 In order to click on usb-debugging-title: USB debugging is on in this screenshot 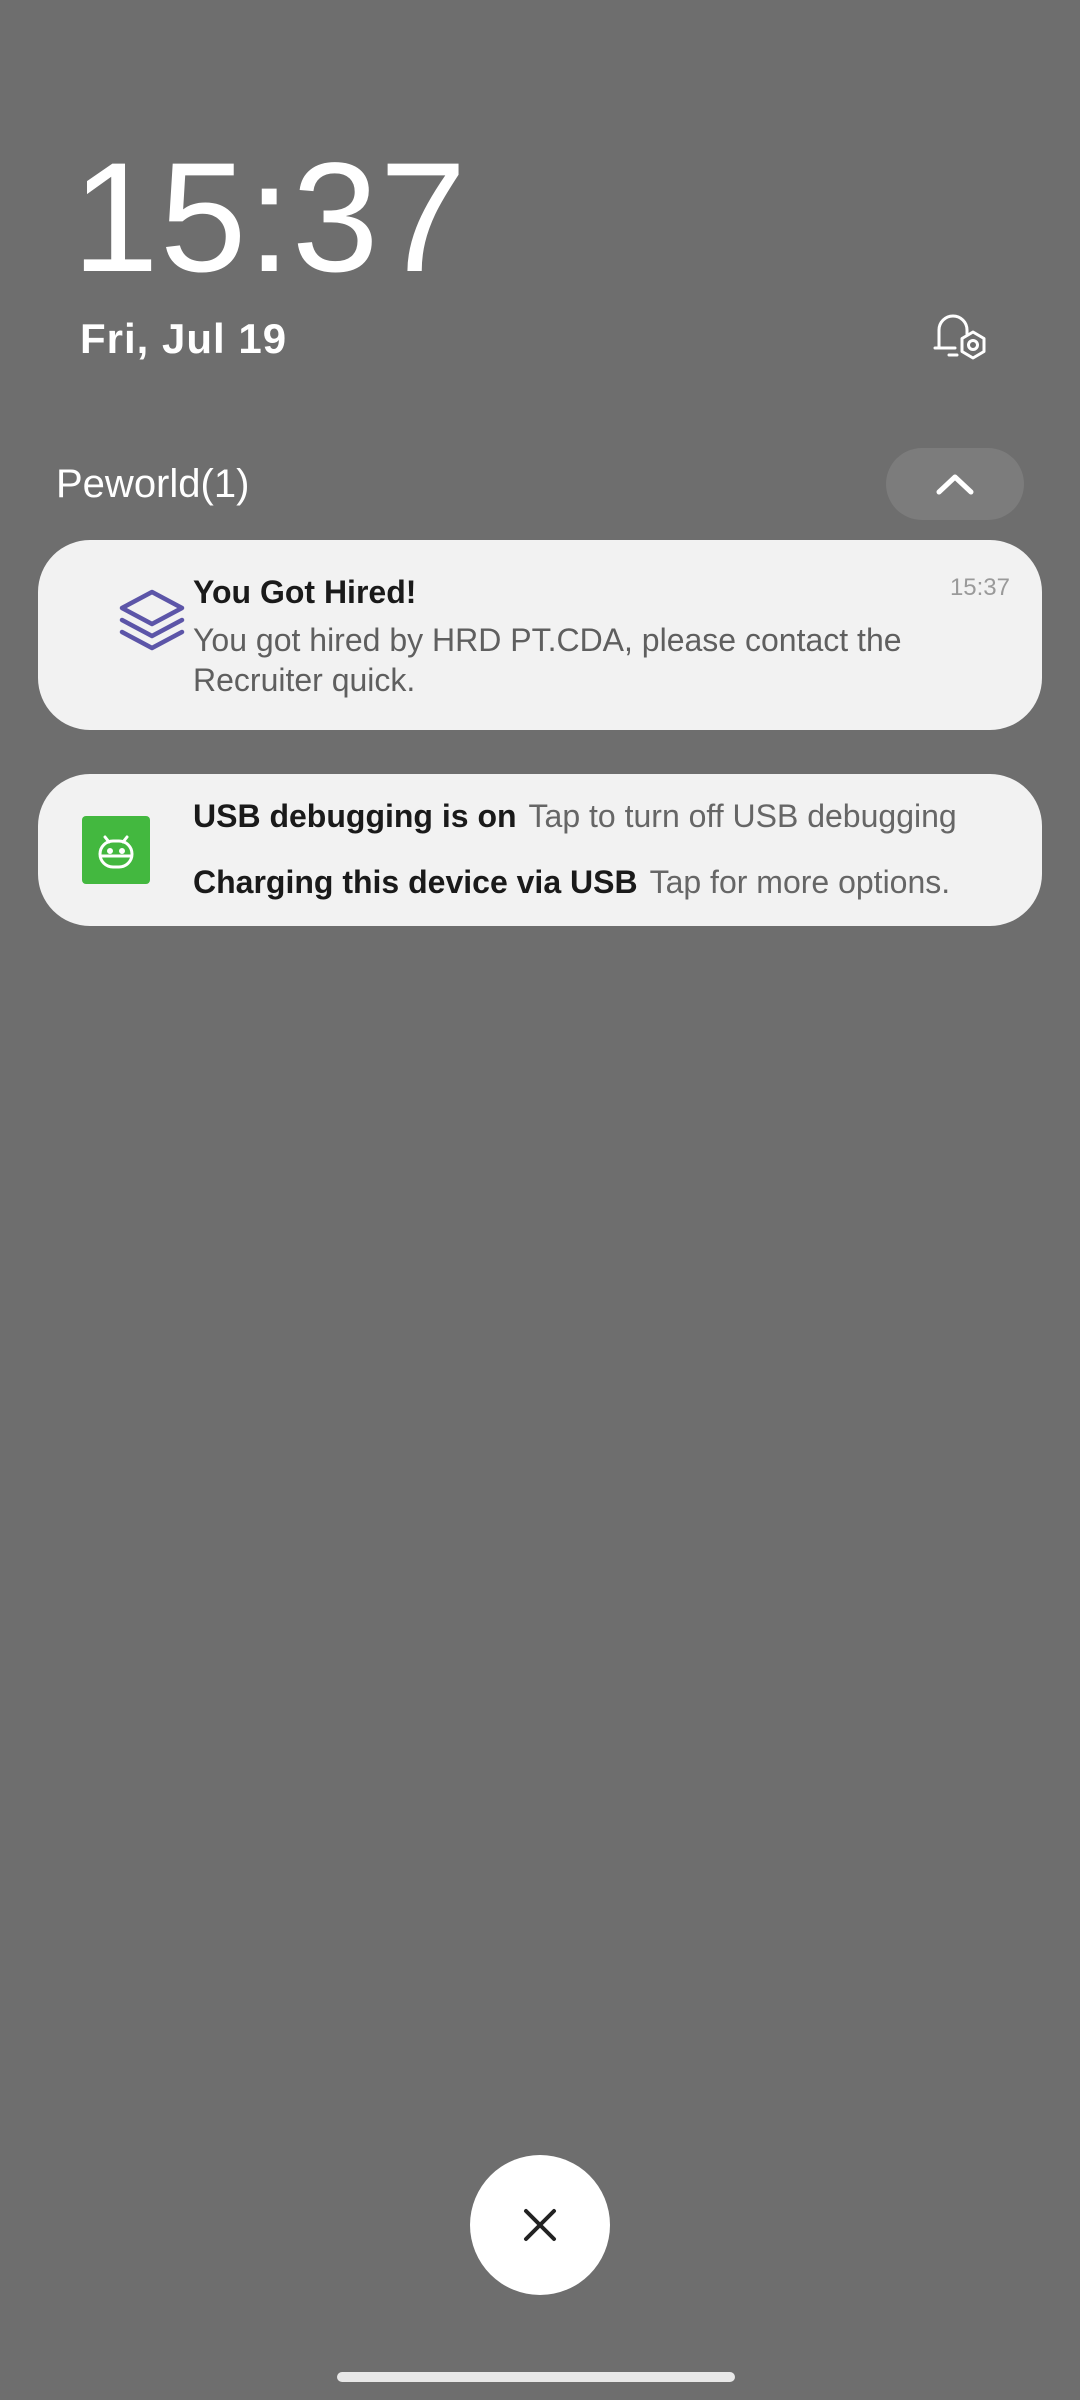, I will do `click(355, 816)`.